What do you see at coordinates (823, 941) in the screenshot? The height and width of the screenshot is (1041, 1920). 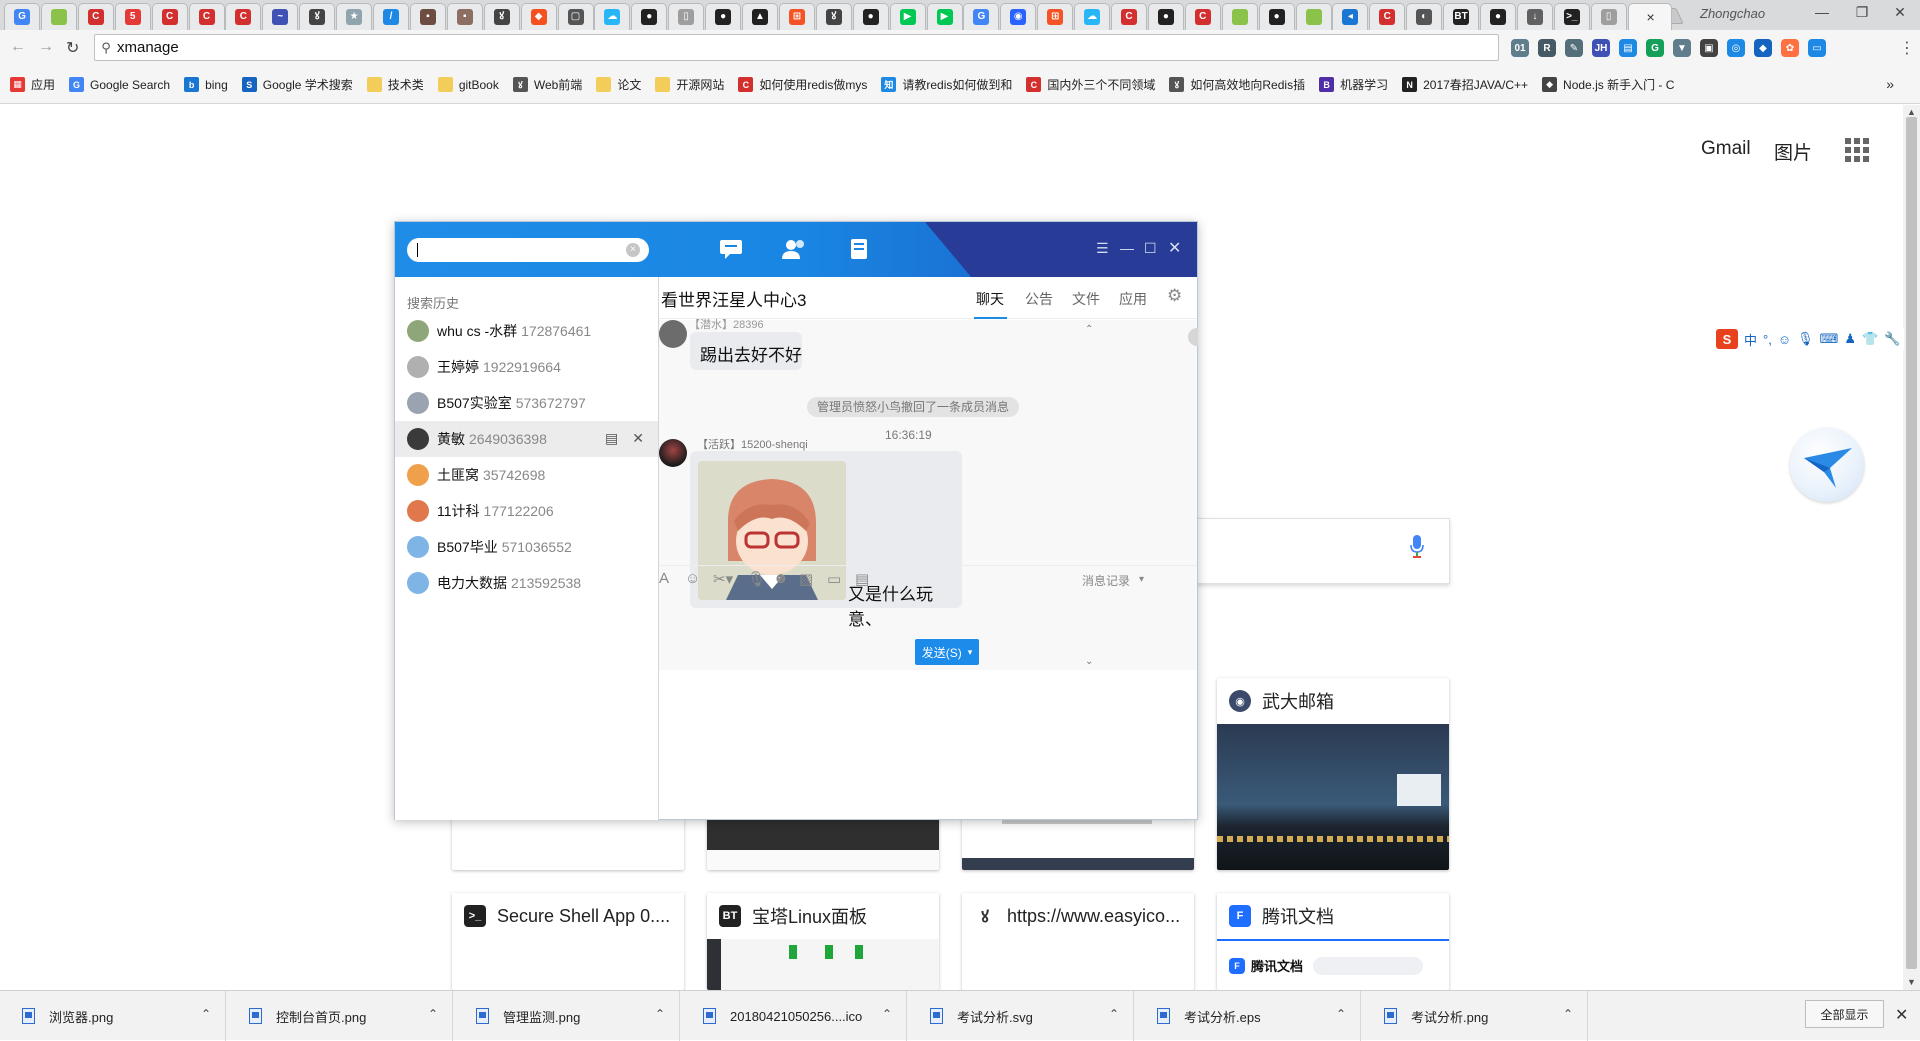 I see `tile-bt-panel: BT 宝塔Linux面板` at bounding box center [823, 941].